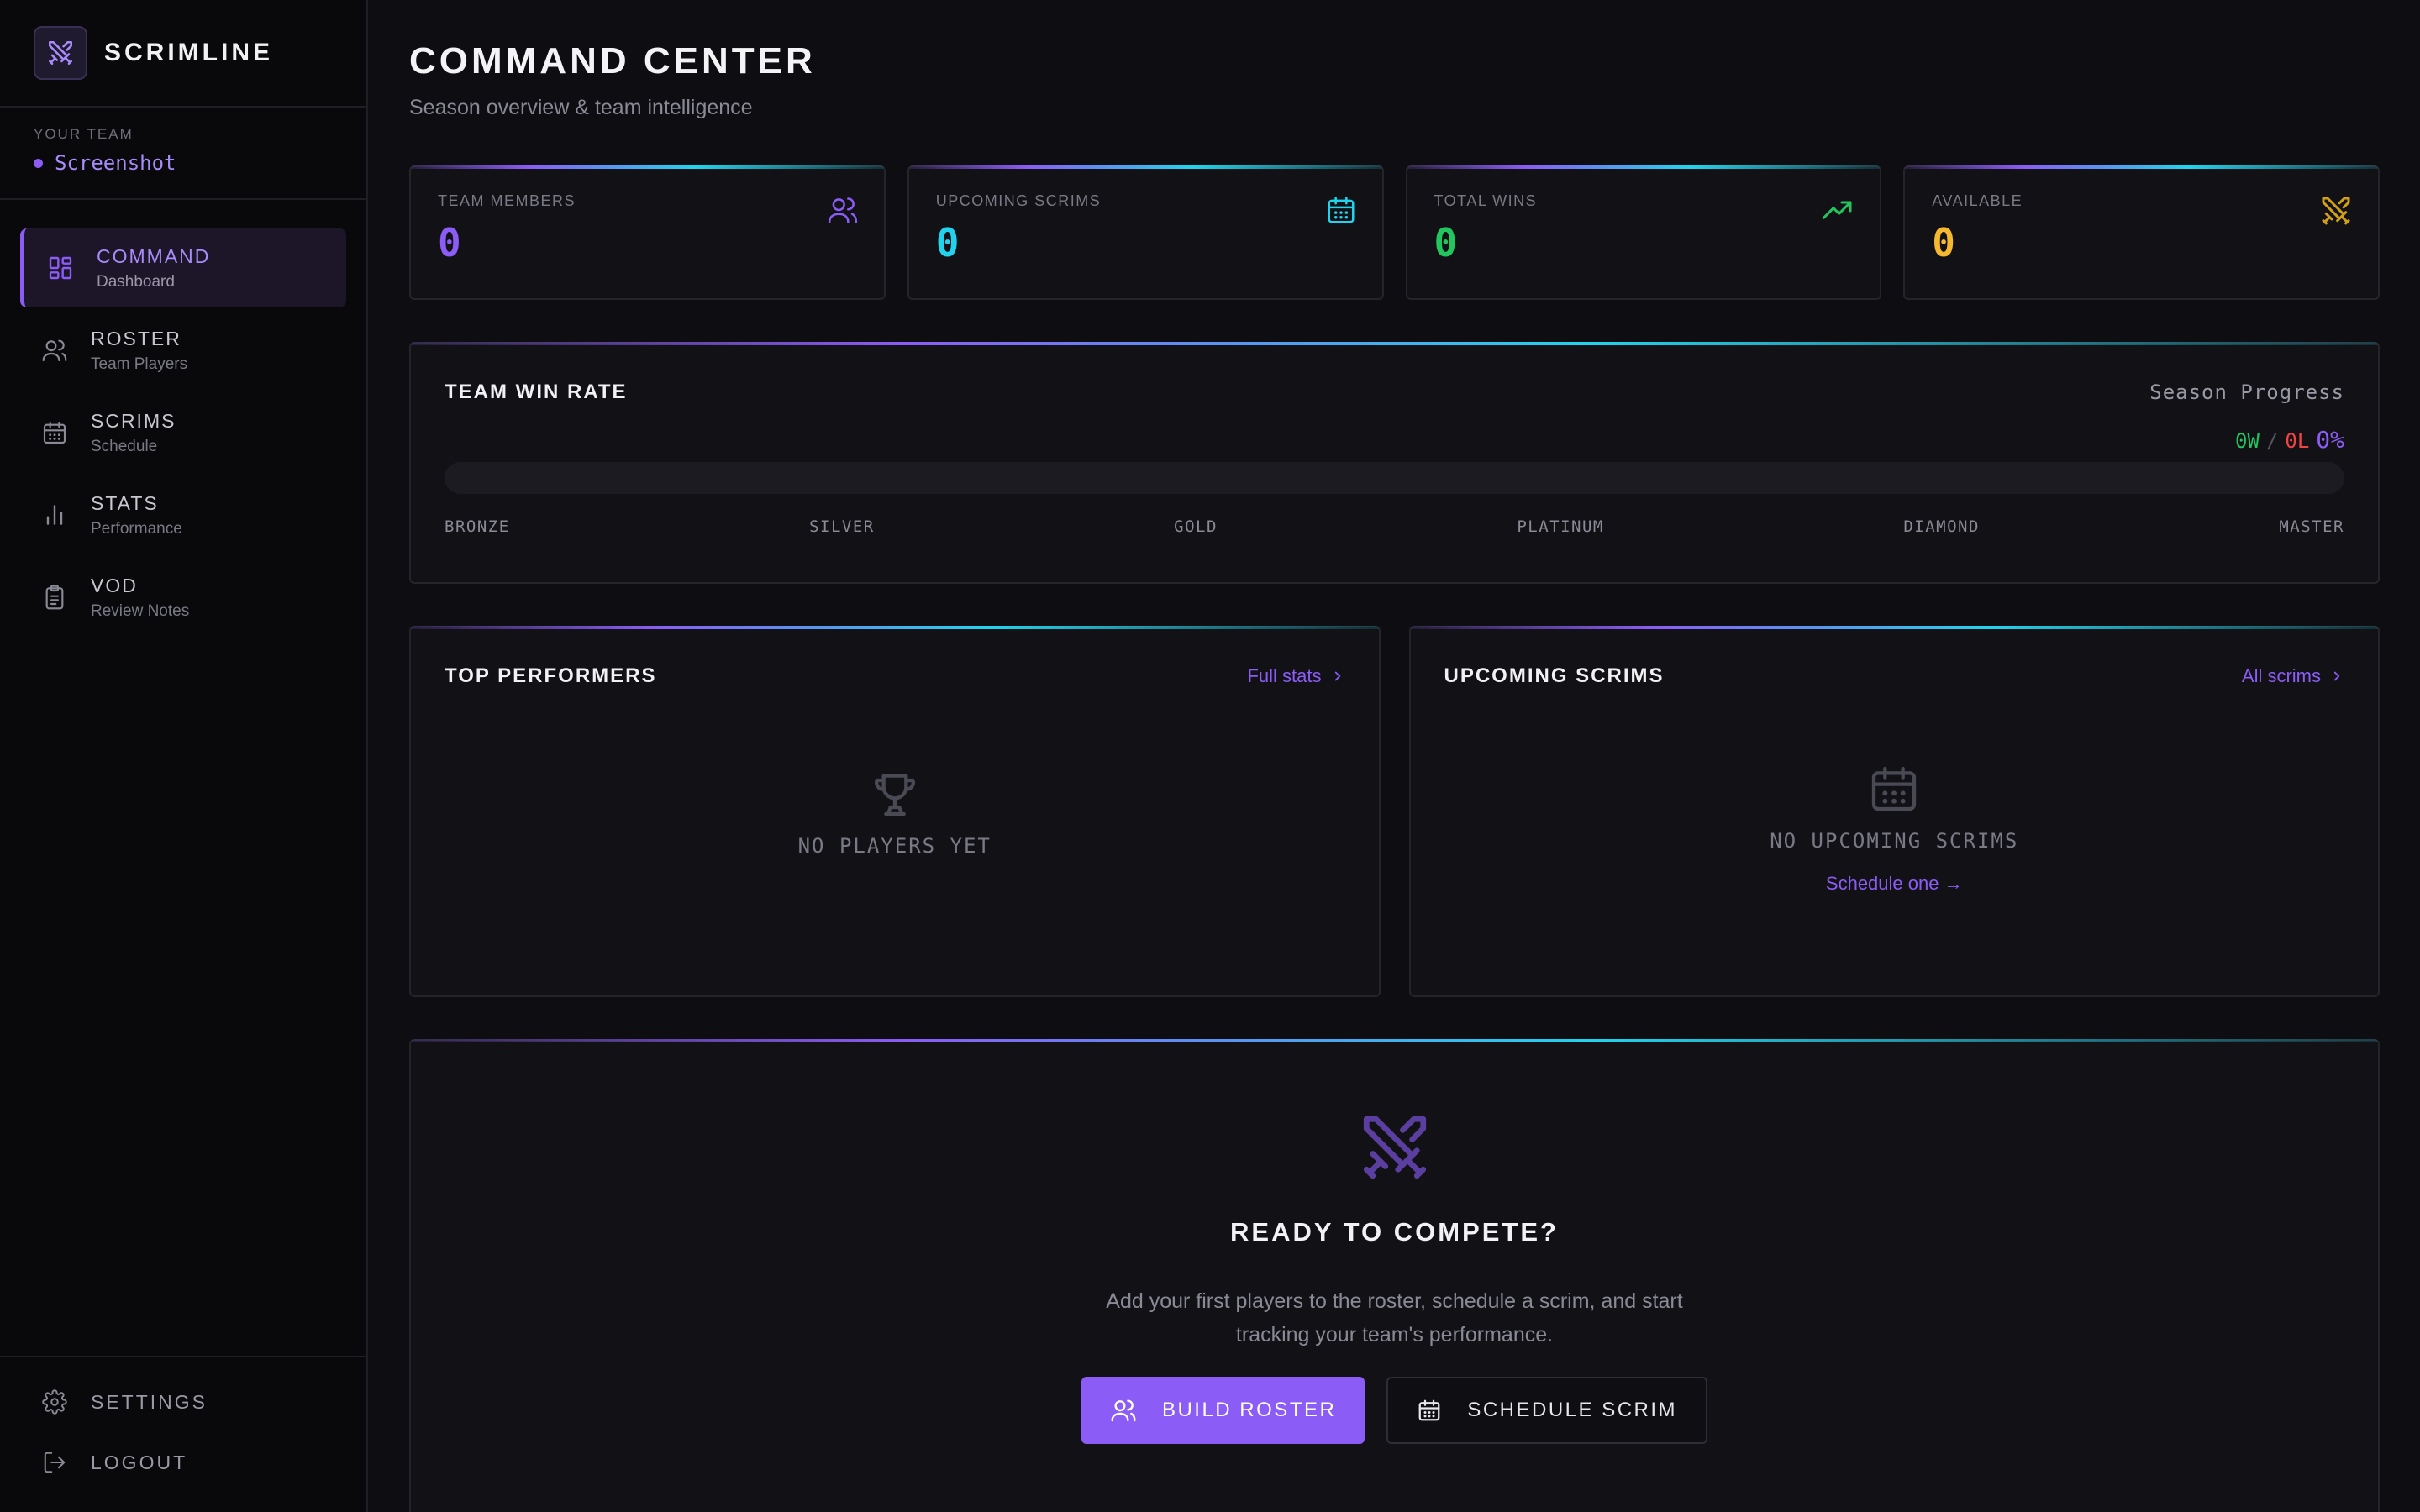 The image size is (2420, 1512). I want to click on top-performers-card: TOP PERFORMERS Full stats NO PLAYERS YET, so click(895, 811).